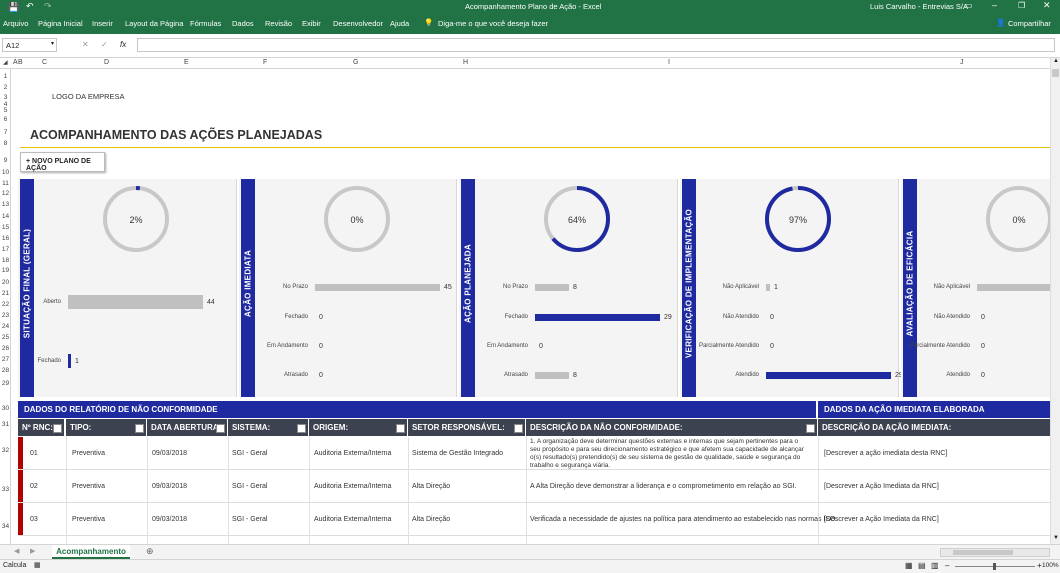 The image size is (1060, 573). What do you see at coordinates (5, 160) in the screenshot?
I see `row-header: 9` at bounding box center [5, 160].